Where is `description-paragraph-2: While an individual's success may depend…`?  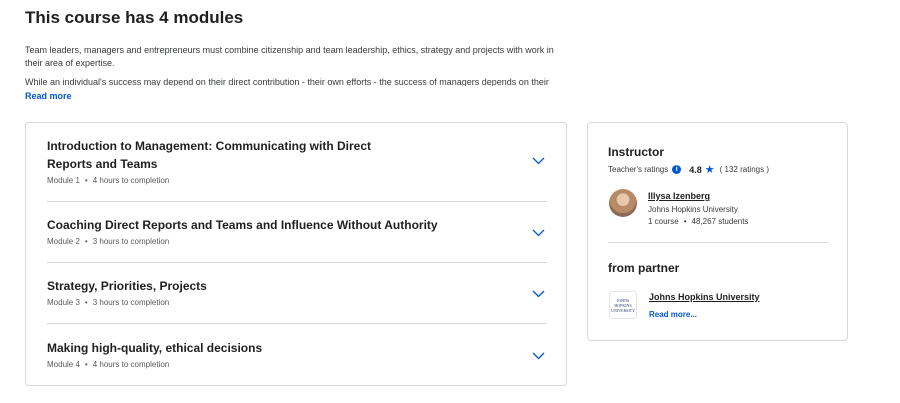 description-paragraph-2: While an individual's success may depend… is located at coordinates (287, 81).